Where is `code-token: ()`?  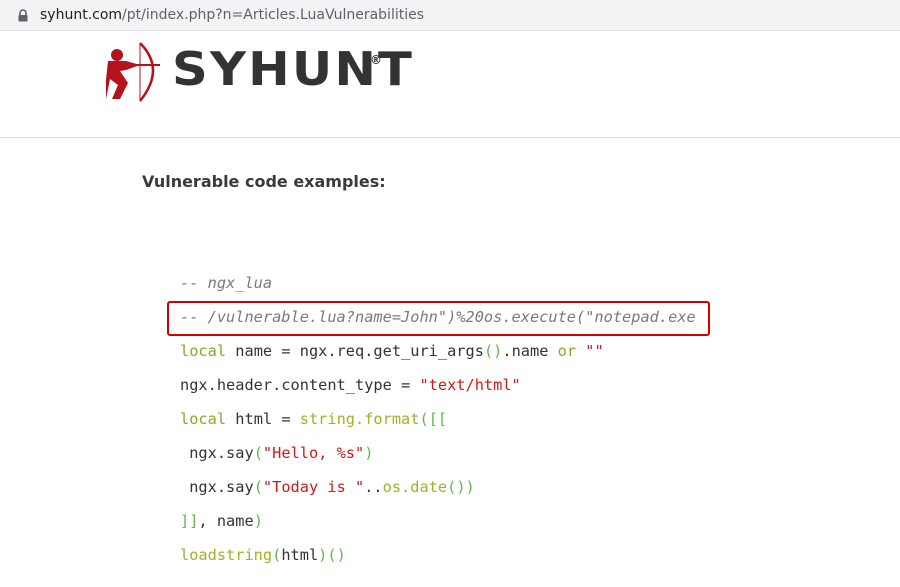 code-token: () is located at coordinates (493, 351).